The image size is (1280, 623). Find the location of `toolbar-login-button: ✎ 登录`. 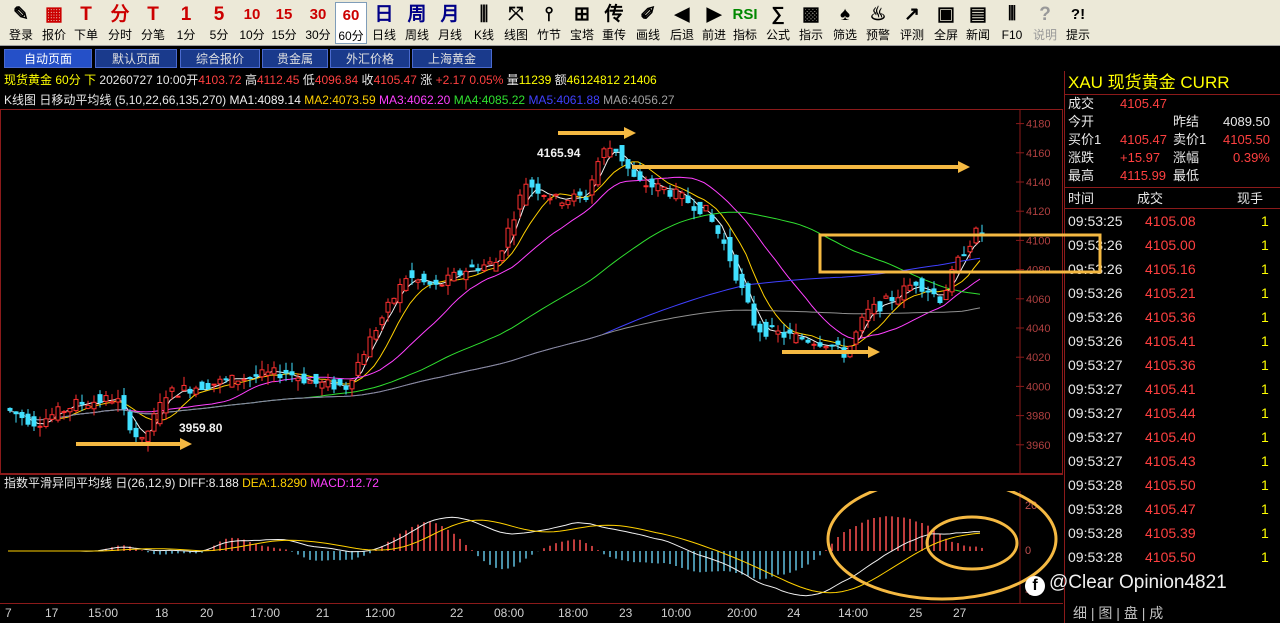

toolbar-login-button: ✎ 登录 is located at coordinates (21, 23).